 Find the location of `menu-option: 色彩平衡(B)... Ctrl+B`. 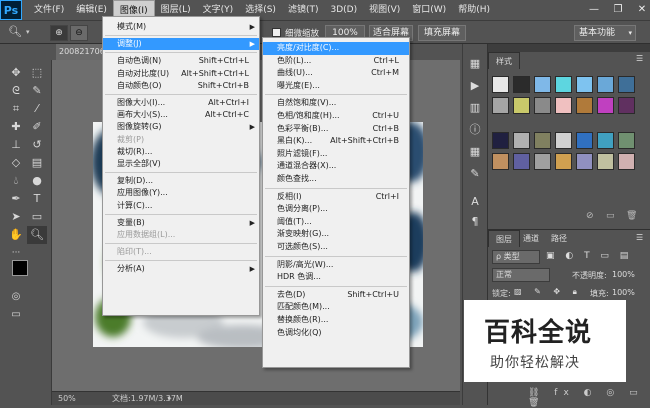

menu-option: 色彩平衡(B)... Ctrl+B is located at coordinates (336, 129).